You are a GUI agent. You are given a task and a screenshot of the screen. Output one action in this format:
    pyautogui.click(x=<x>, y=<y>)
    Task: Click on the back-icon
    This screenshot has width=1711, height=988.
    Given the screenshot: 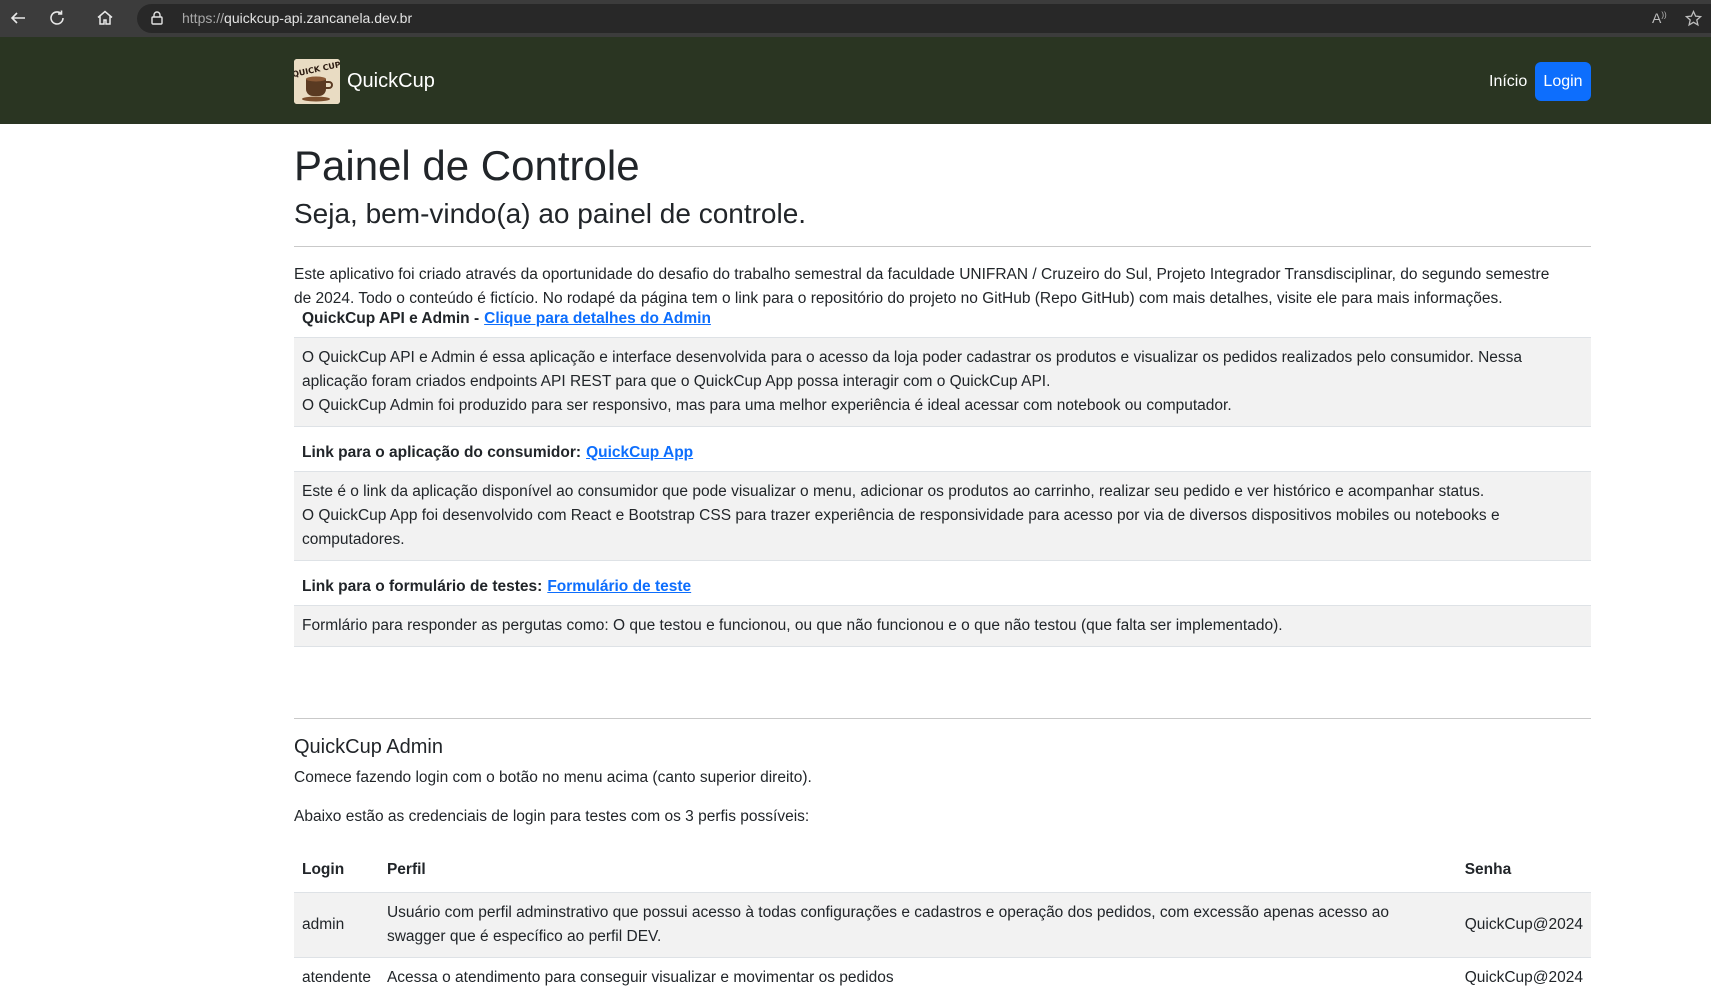 What is the action you would take?
    pyautogui.click(x=18, y=18)
    